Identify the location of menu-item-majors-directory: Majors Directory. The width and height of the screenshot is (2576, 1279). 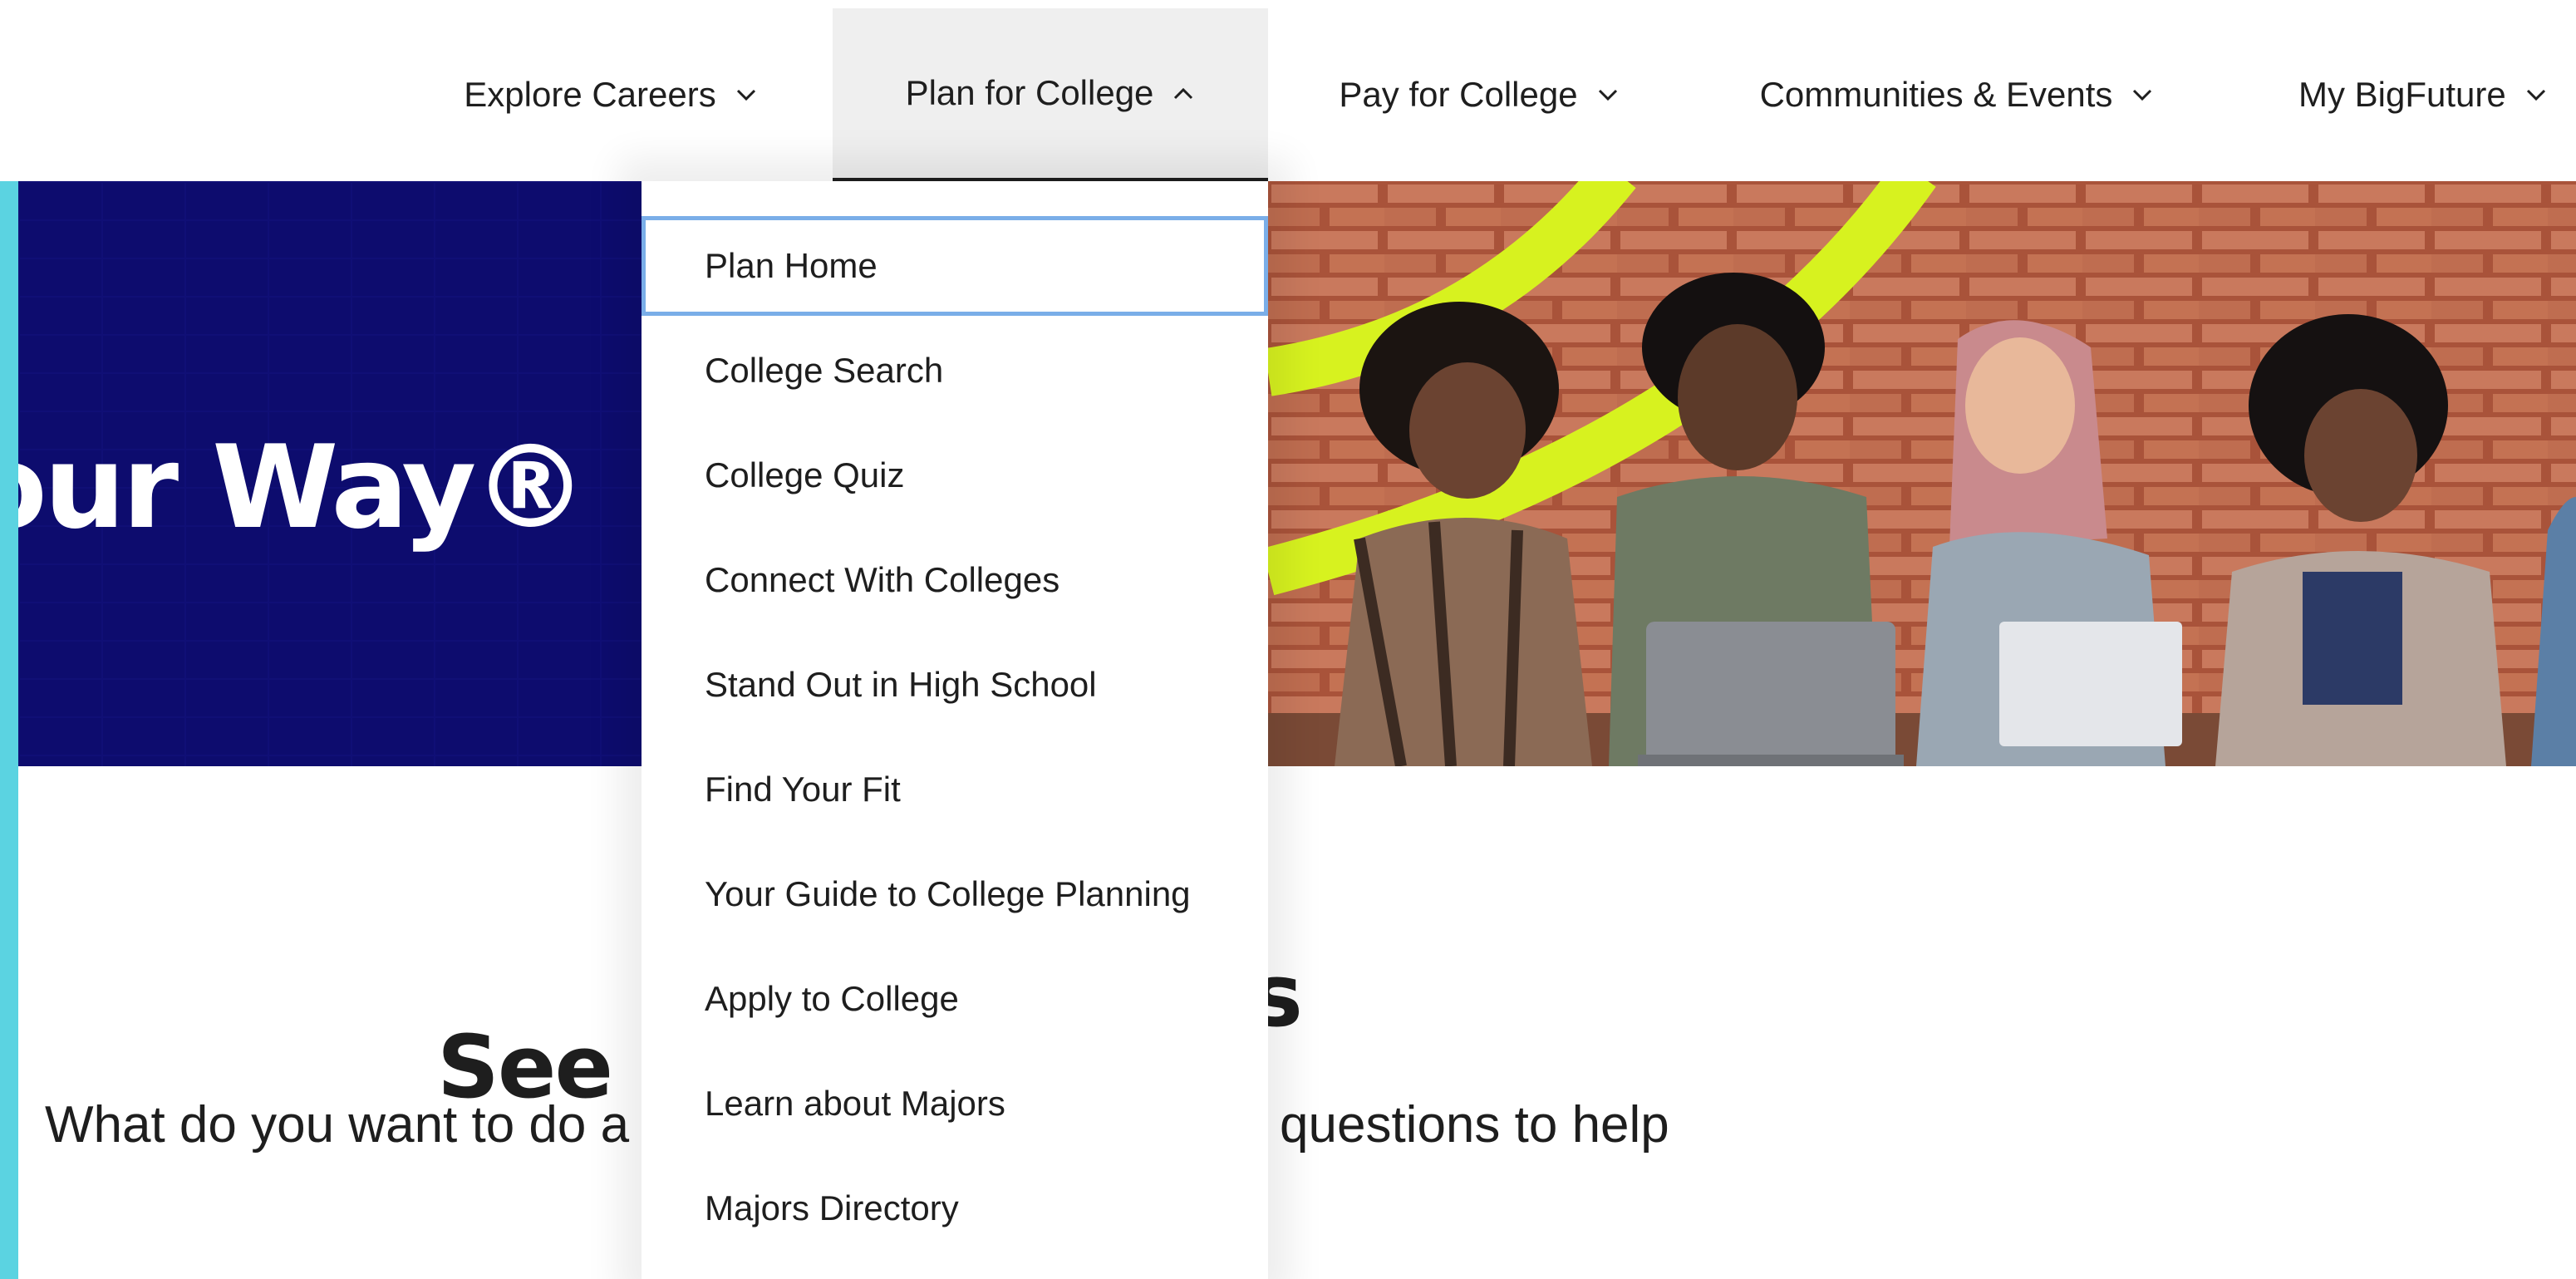
(955, 1208).